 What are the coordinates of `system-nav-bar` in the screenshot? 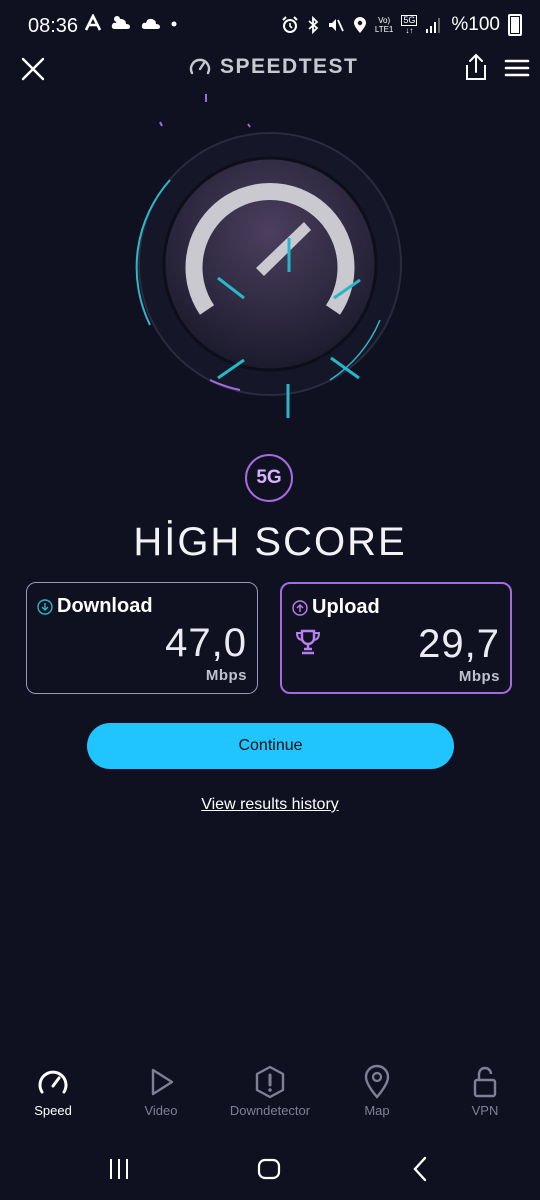 It's located at (270, 1170).